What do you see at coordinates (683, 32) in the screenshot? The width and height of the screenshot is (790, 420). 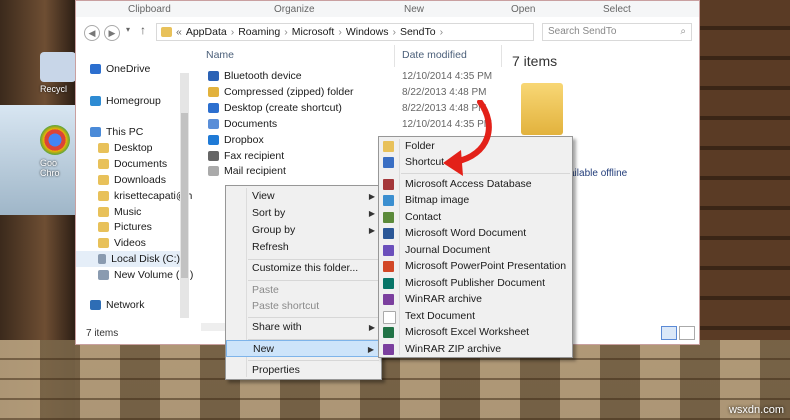 I see `search-icon: ⌕` at bounding box center [683, 32].